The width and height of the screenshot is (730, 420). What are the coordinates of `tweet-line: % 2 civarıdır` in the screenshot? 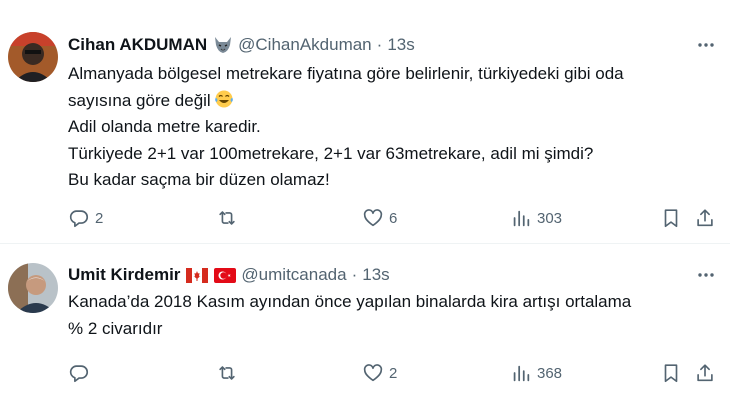 It's located at (115, 328).